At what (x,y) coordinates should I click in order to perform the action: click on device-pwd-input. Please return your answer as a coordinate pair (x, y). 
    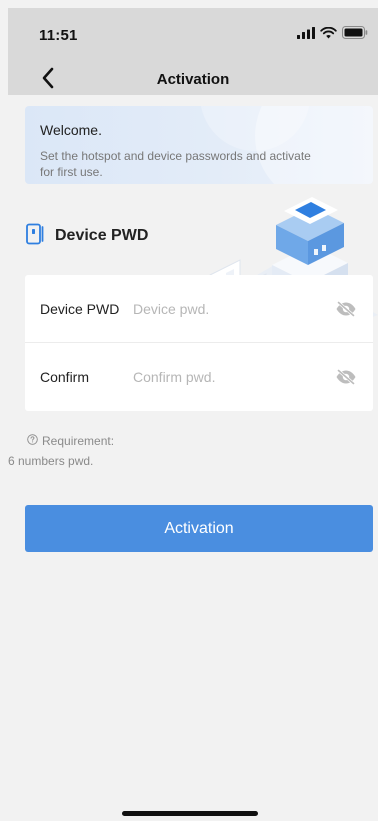
    Looking at the image, I should click on (223, 308).